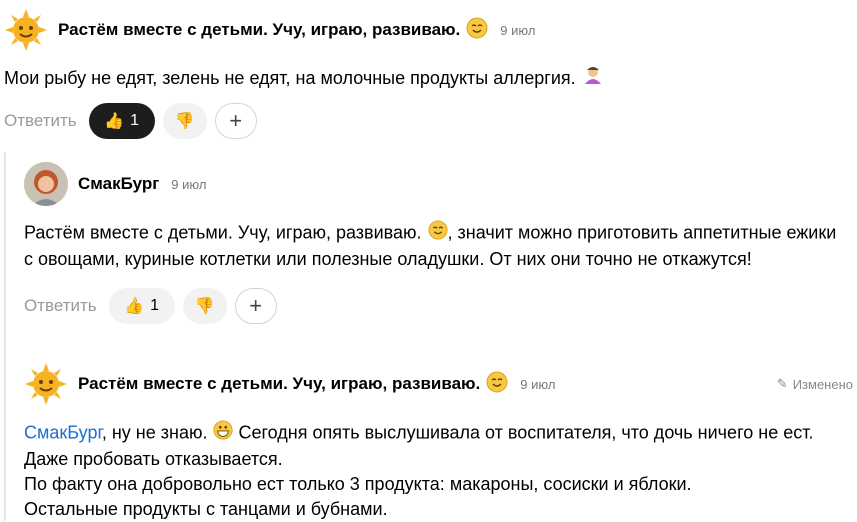 The height and width of the screenshot is (522, 857). Describe the element at coordinates (223, 433) in the screenshot. I see `grinning-face-icon` at that location.